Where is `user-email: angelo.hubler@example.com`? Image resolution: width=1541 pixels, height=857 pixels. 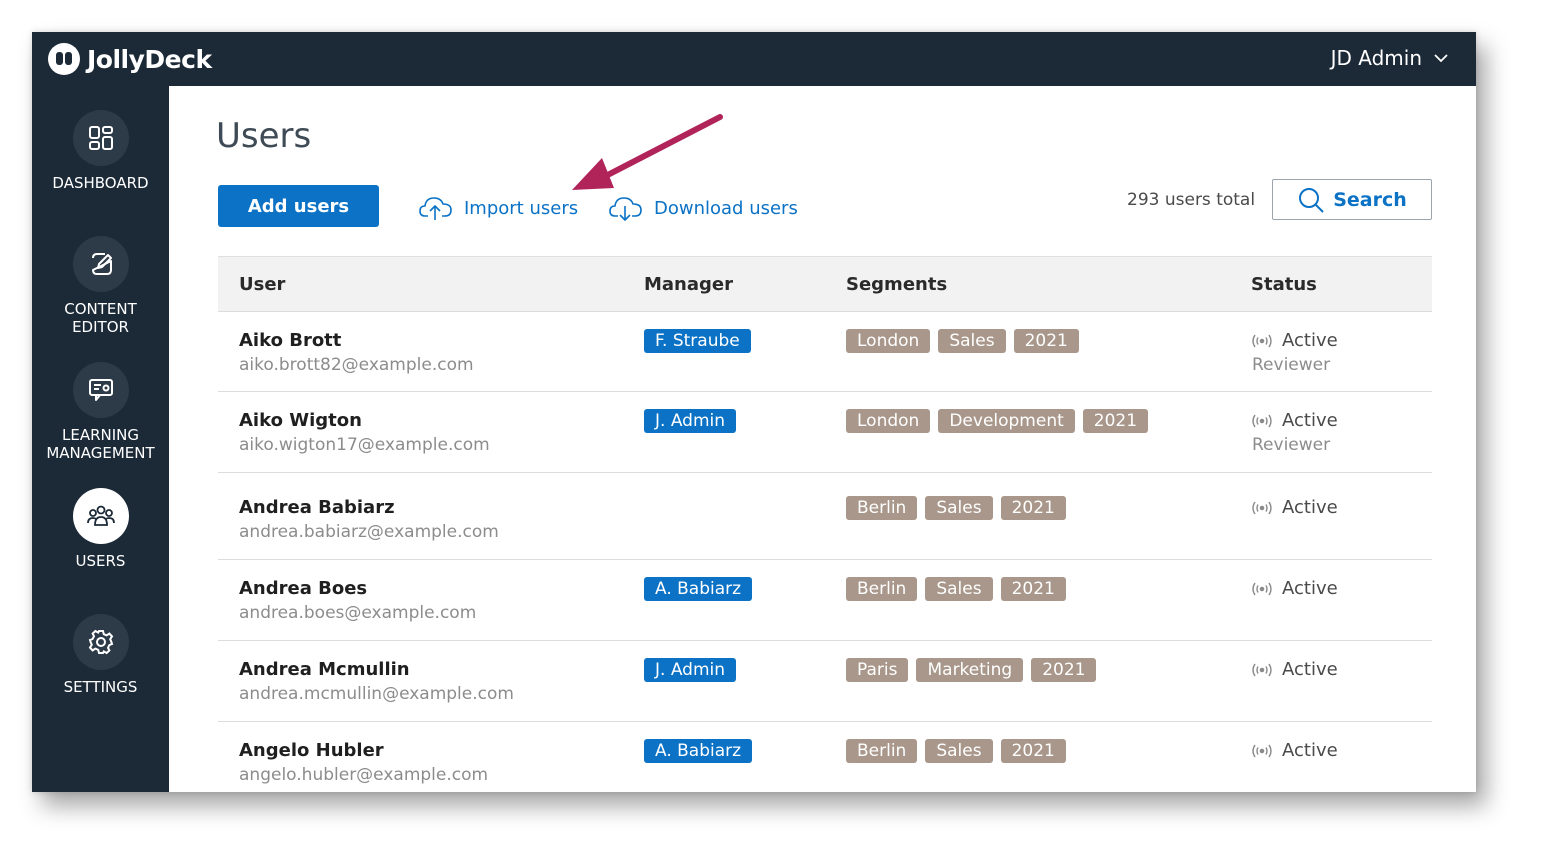
user-email: angelo.hubler@example.com is located at coordinates (364, 775).